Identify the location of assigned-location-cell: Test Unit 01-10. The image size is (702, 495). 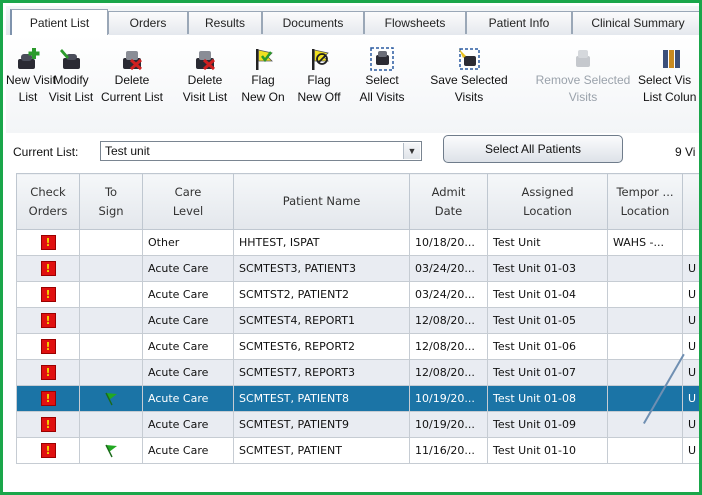
(547, 450).